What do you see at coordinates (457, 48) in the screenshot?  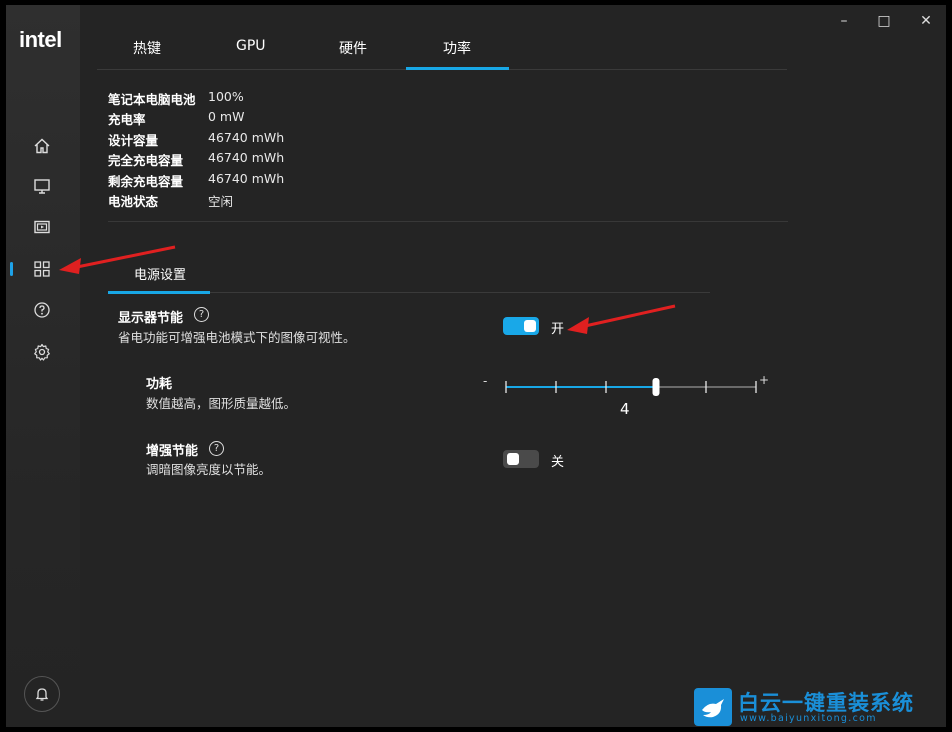 I see `tab-power: 功率` at bounding box center [457, 48].